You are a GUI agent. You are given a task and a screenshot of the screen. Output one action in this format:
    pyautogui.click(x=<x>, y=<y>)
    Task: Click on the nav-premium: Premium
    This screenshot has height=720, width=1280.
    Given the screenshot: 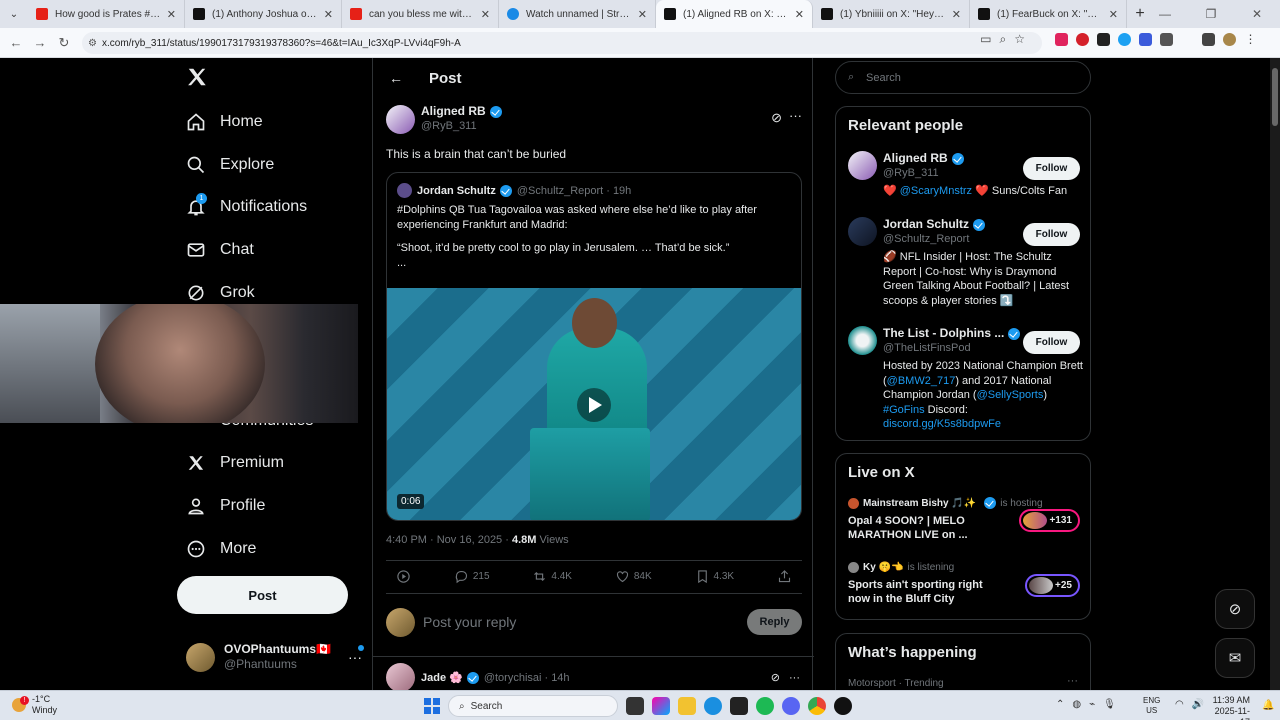 What is the action you would take?
    pyautogui.click(x=235, y=463)
    